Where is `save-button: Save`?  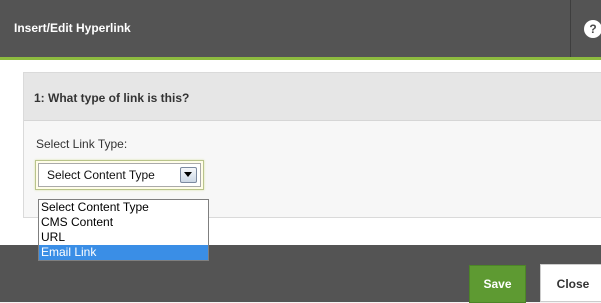 save-button: Save is located at coordinates (497, 284).